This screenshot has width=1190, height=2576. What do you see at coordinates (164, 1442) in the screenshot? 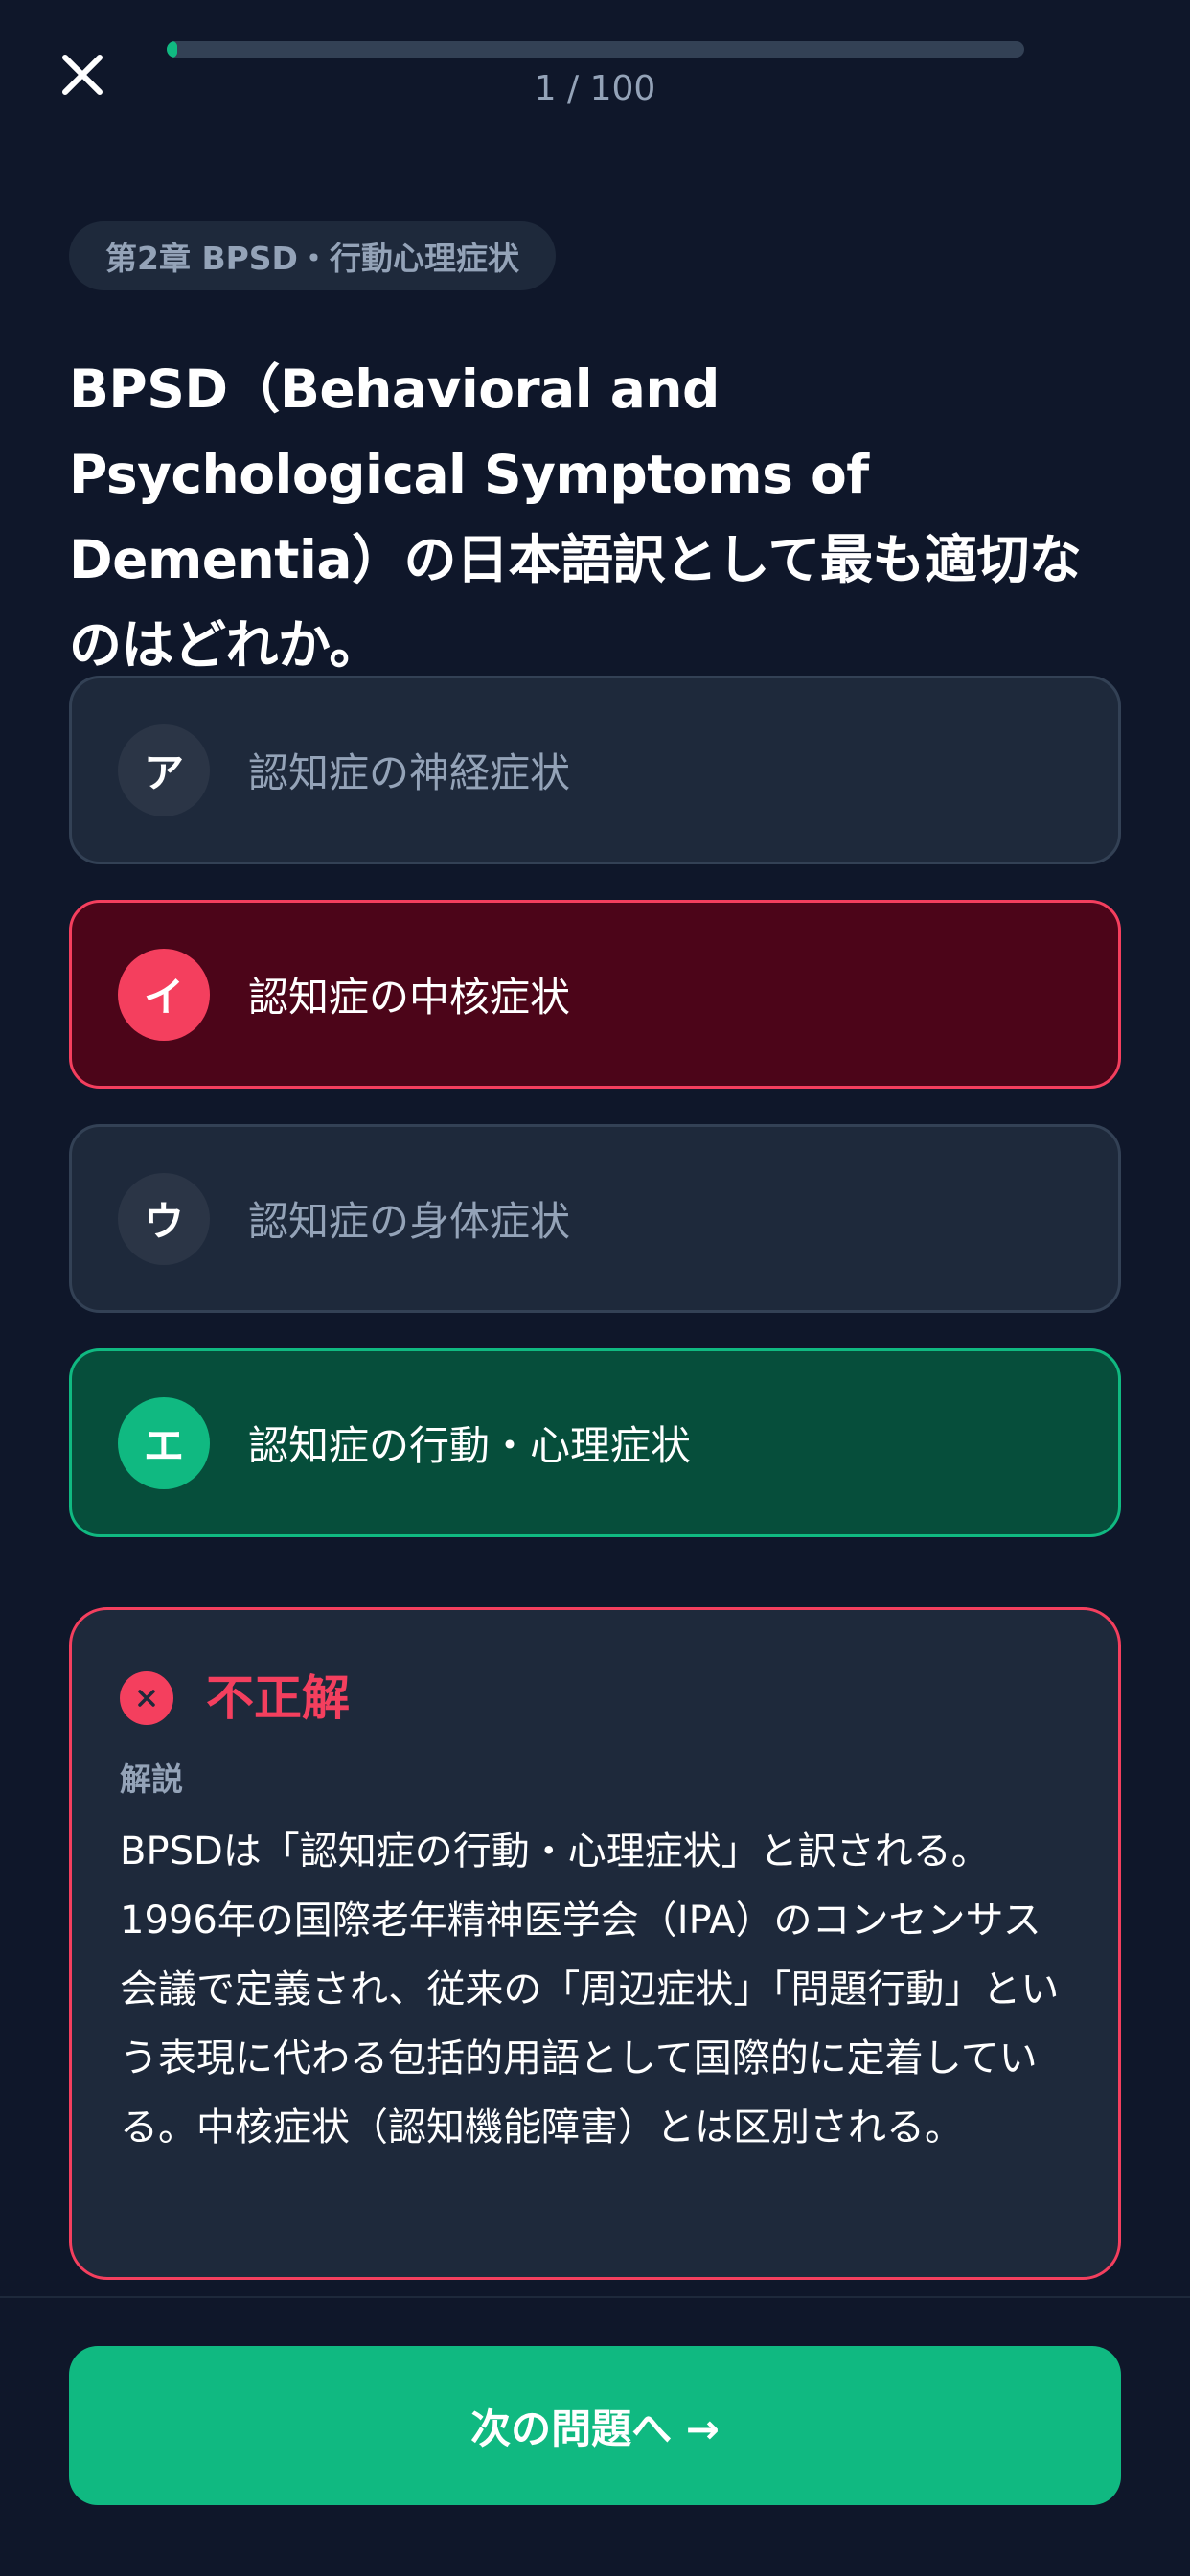
I see `option-letter: エ` at bounding box center [164, 1442].